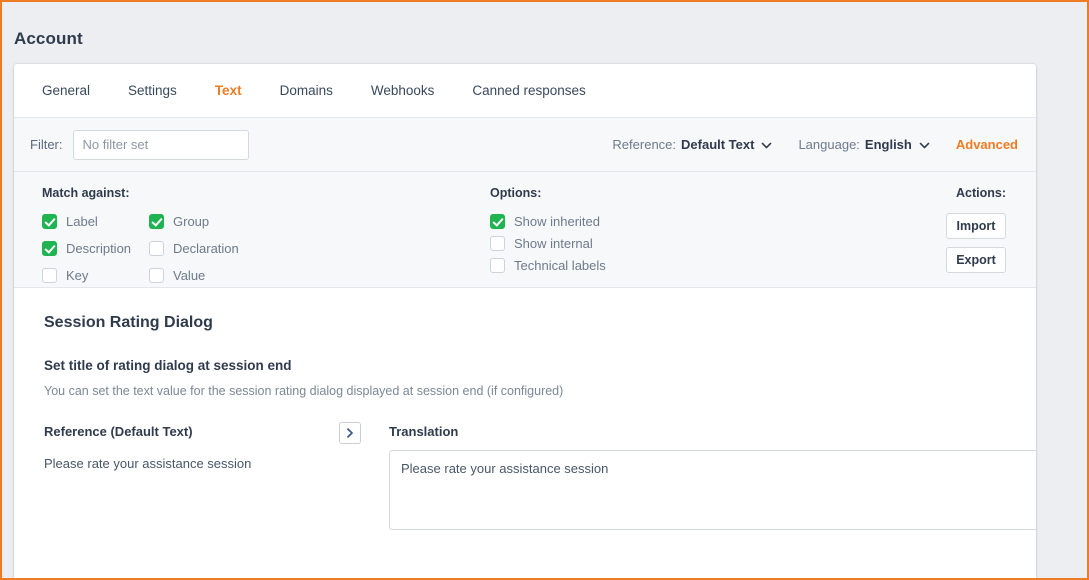  Describe the element at coordinates (156, 248) in the screenshot. I see `checkbox-box-declaration` at that location.